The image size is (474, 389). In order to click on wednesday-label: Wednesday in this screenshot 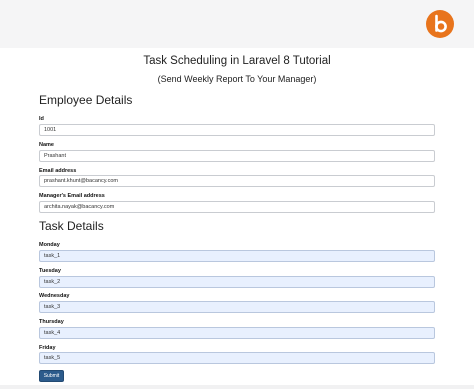, I will do `click(54, 296)`.